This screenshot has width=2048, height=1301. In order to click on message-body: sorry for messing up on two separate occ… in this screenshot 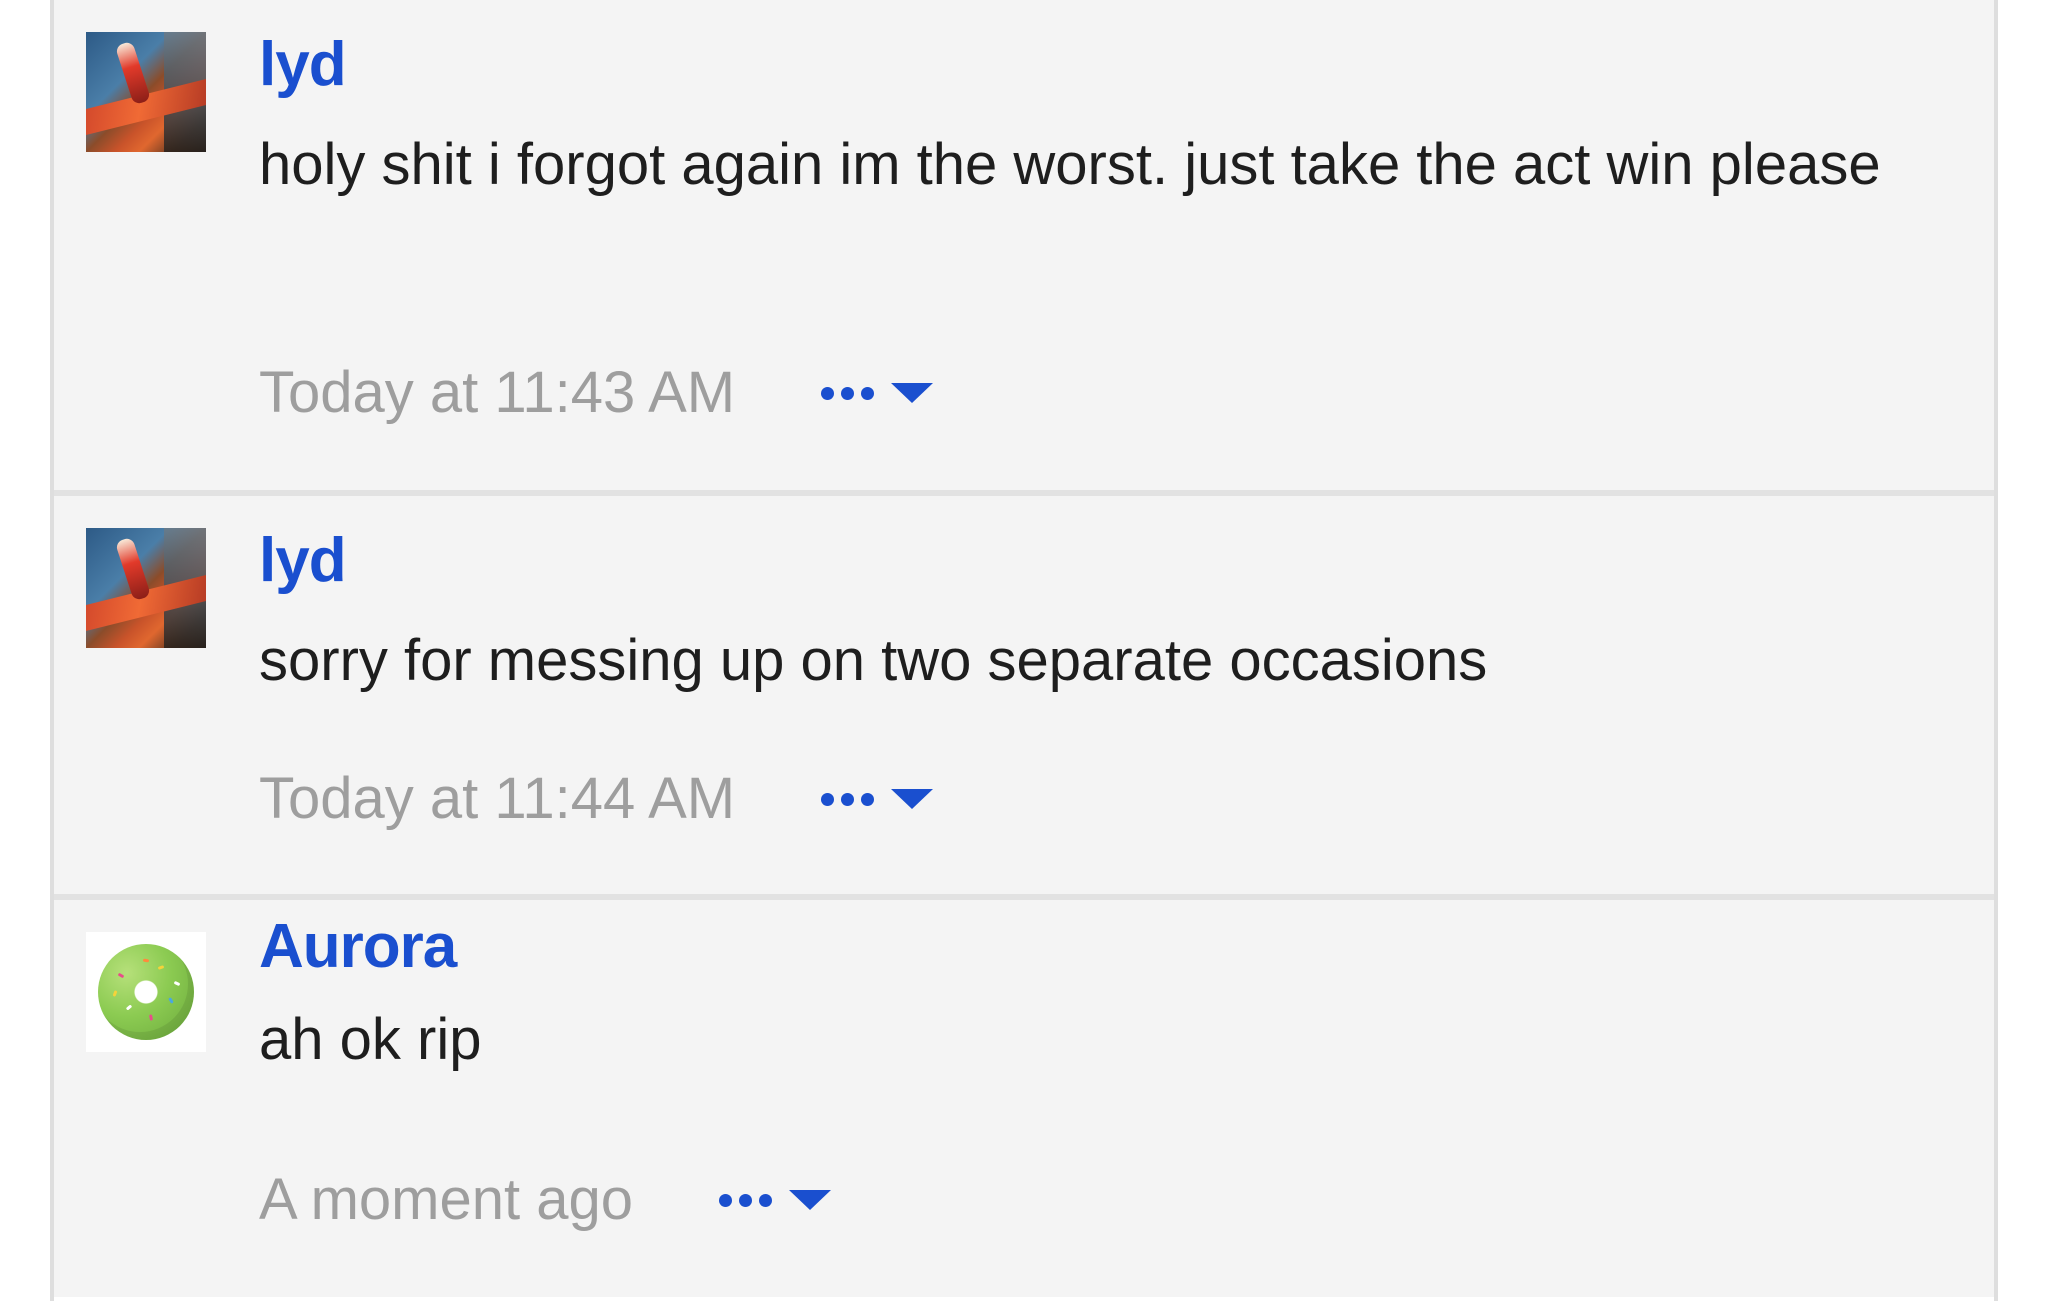, I will do `click(873, 660)`.